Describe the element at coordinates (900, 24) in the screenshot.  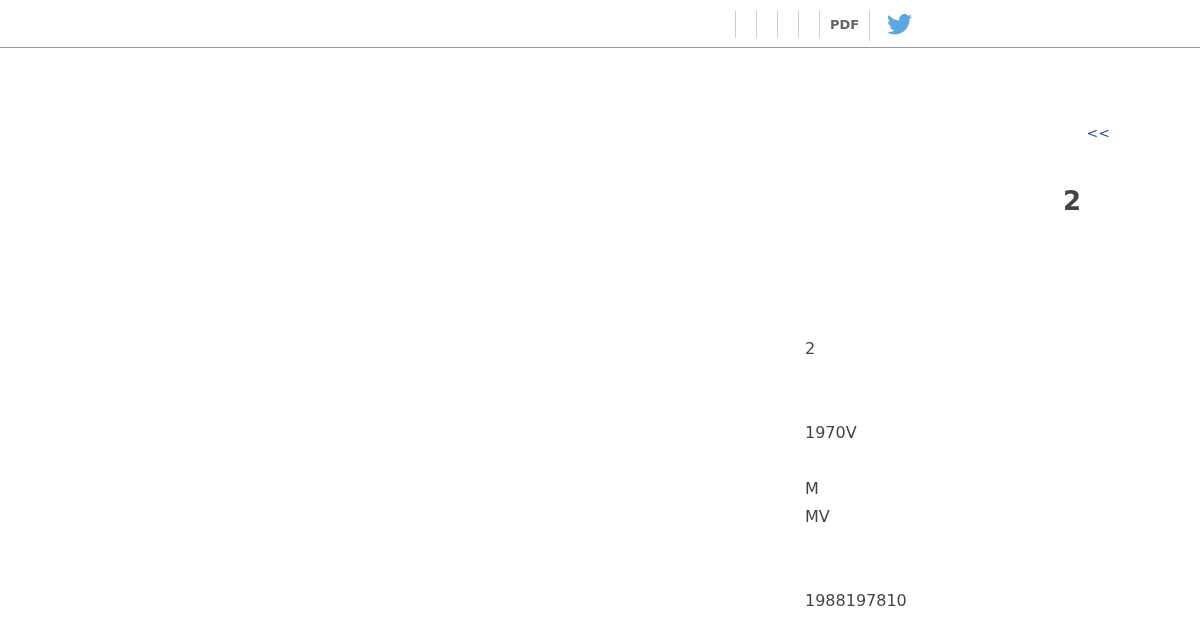
I see `bird-icon` at that location.